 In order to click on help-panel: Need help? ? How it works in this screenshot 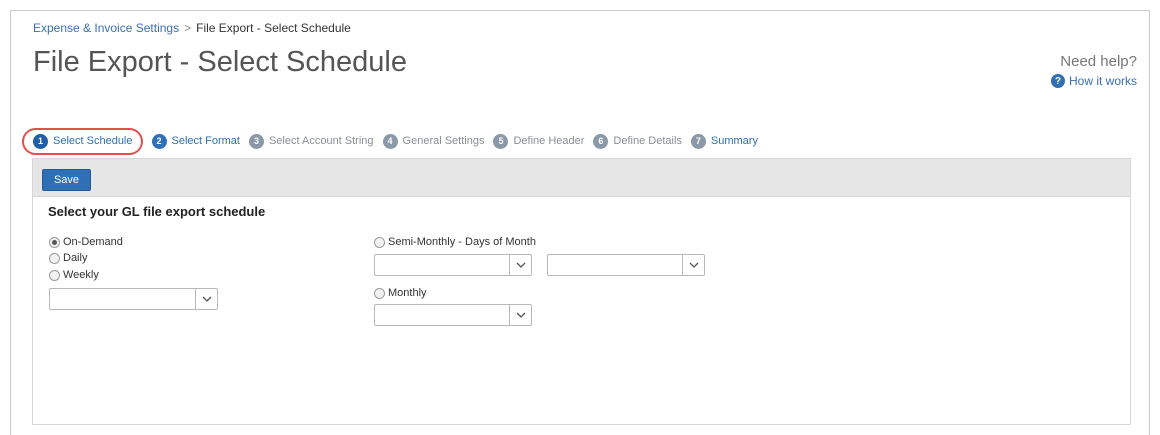, I will do `click(1093, 70)`.